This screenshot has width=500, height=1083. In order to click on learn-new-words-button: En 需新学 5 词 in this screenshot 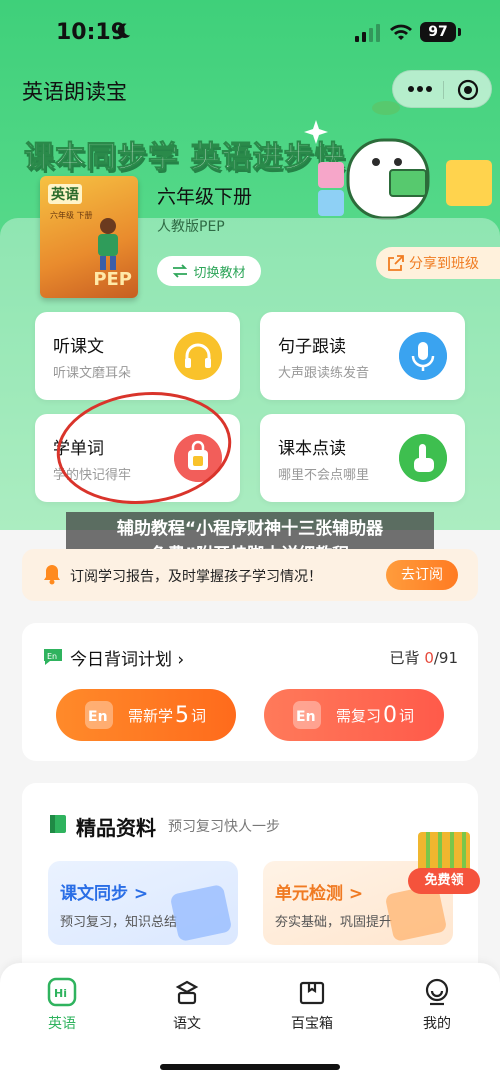, I will do `click(146, 715)`.